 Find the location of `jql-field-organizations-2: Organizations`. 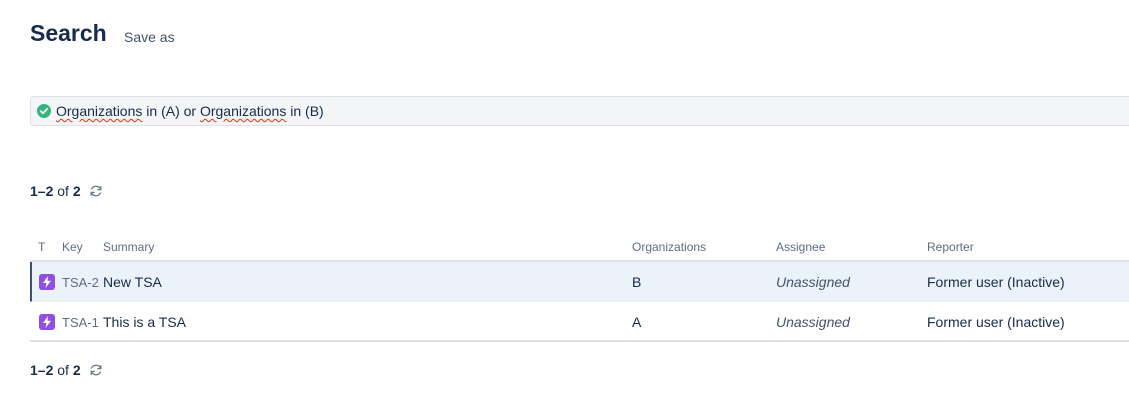

jql-field-organizations-2: Organizations is located at coordinates (243, 111).